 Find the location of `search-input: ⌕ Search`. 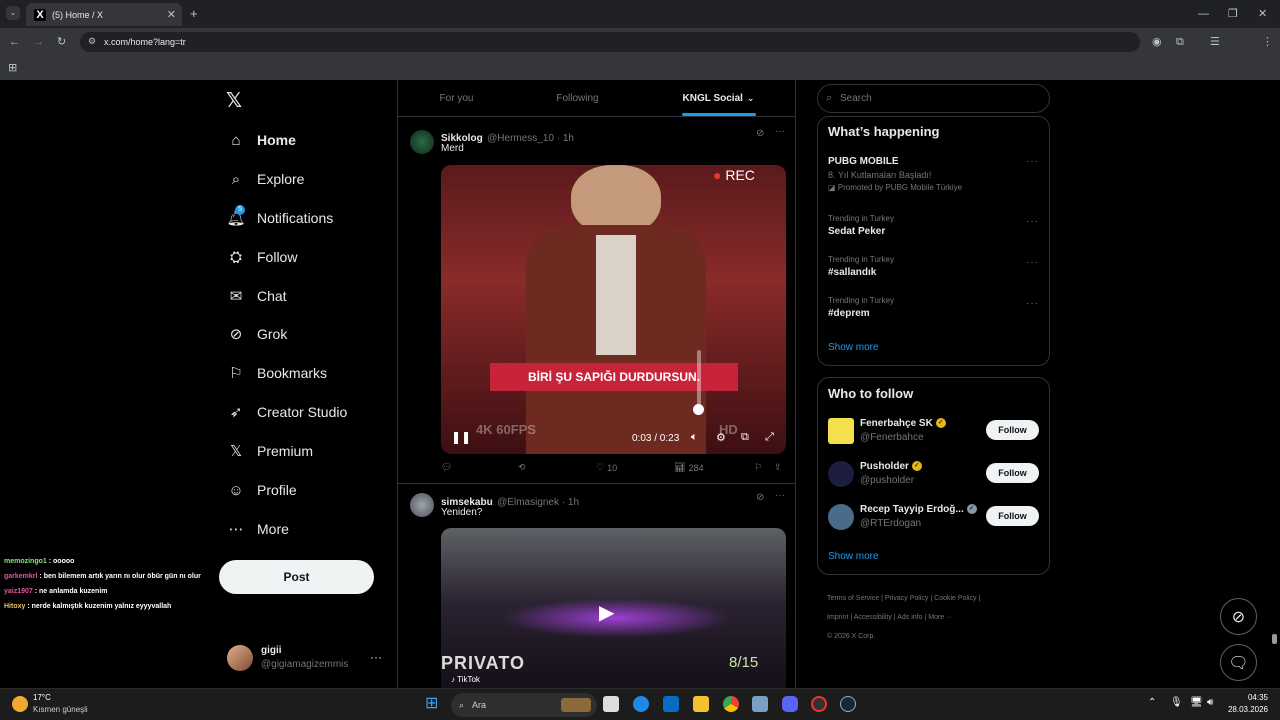

search-input: ⌕ Search is located at coordinates (933, 98).